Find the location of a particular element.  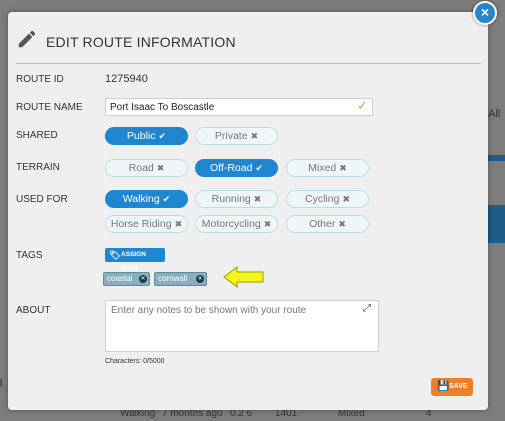

pill-label: Walking is located at coordinates (141, 199).